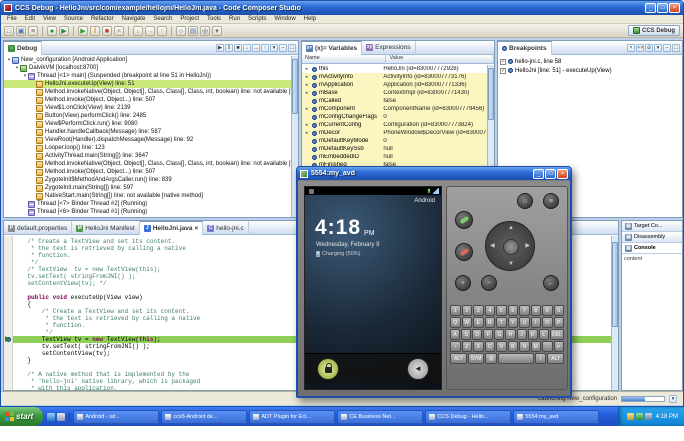 The height and width of the screenshot is (441, 684). Describe the element at coordinates (631, 47) in the screenshot. I see `bp-remove-icon: ×` at that location.